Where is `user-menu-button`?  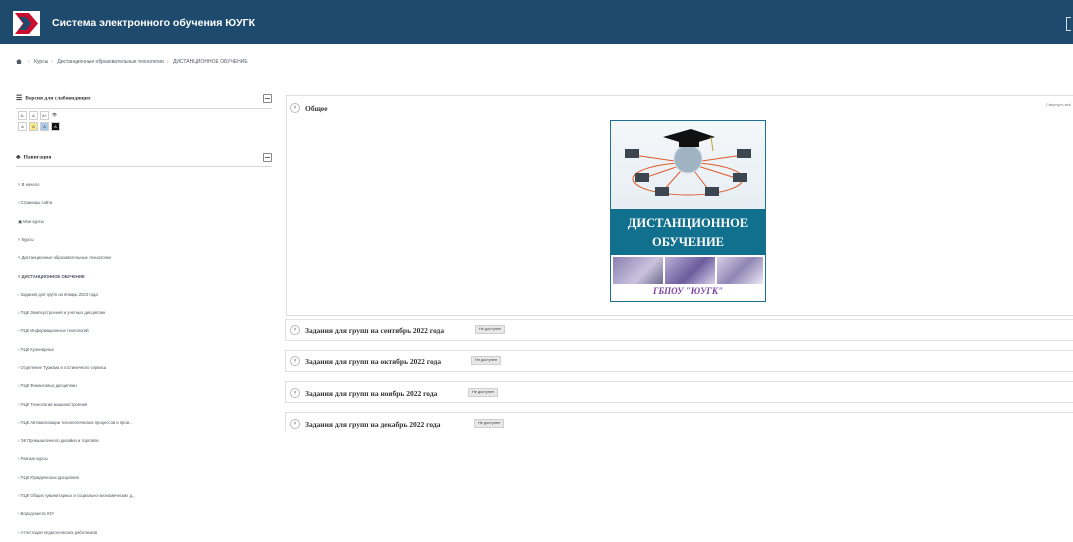
user-menu-button is located at coordinates (1068, 24).